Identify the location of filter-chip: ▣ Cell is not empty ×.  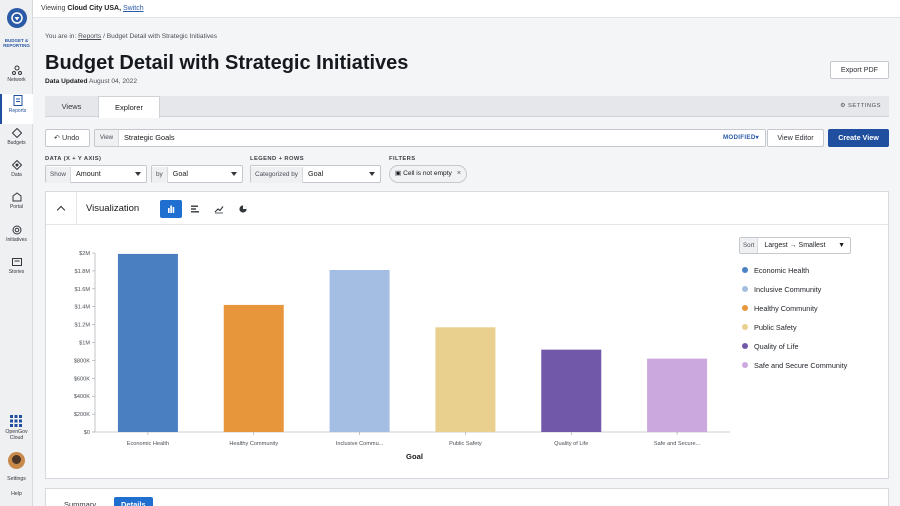
(428, 174).